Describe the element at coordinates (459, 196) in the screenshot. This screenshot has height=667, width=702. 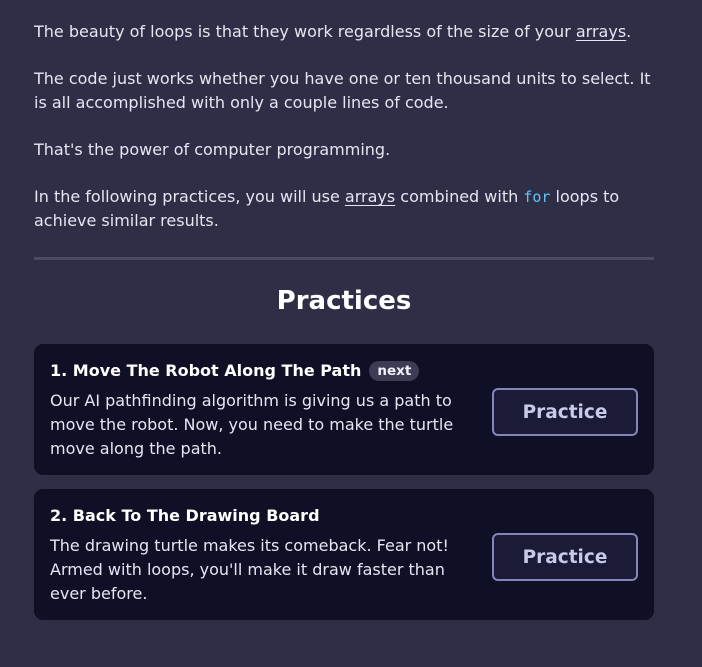
I see `intro-text: combined with` at that location.